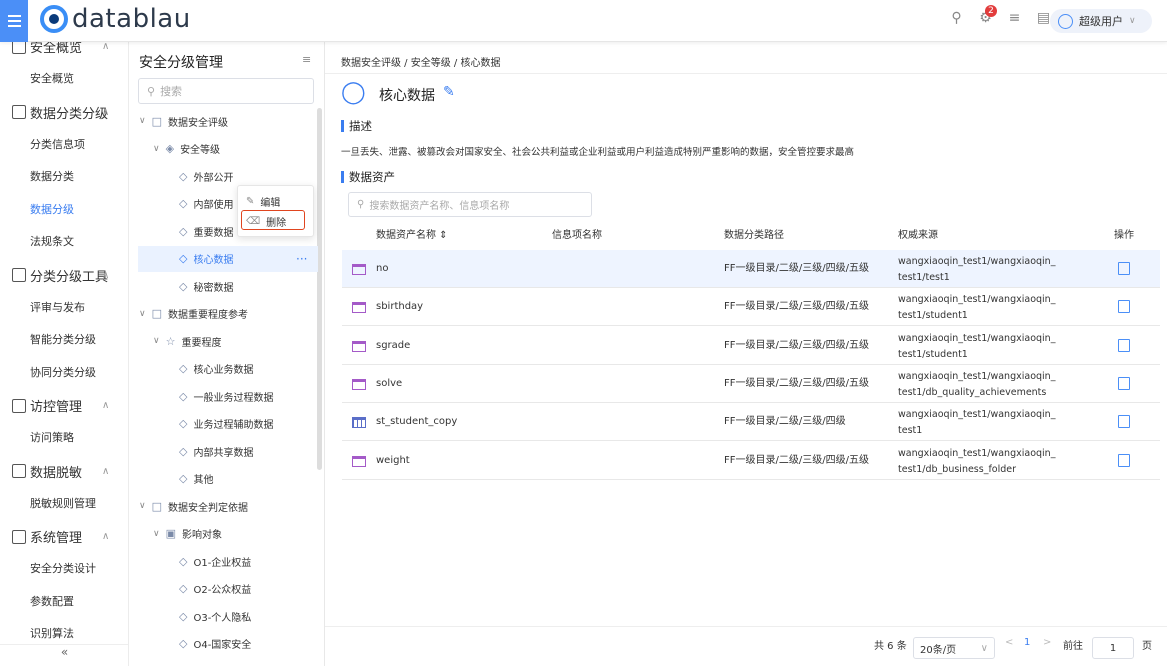  I want to click on page-number-current: 1, so click(1027, 642).